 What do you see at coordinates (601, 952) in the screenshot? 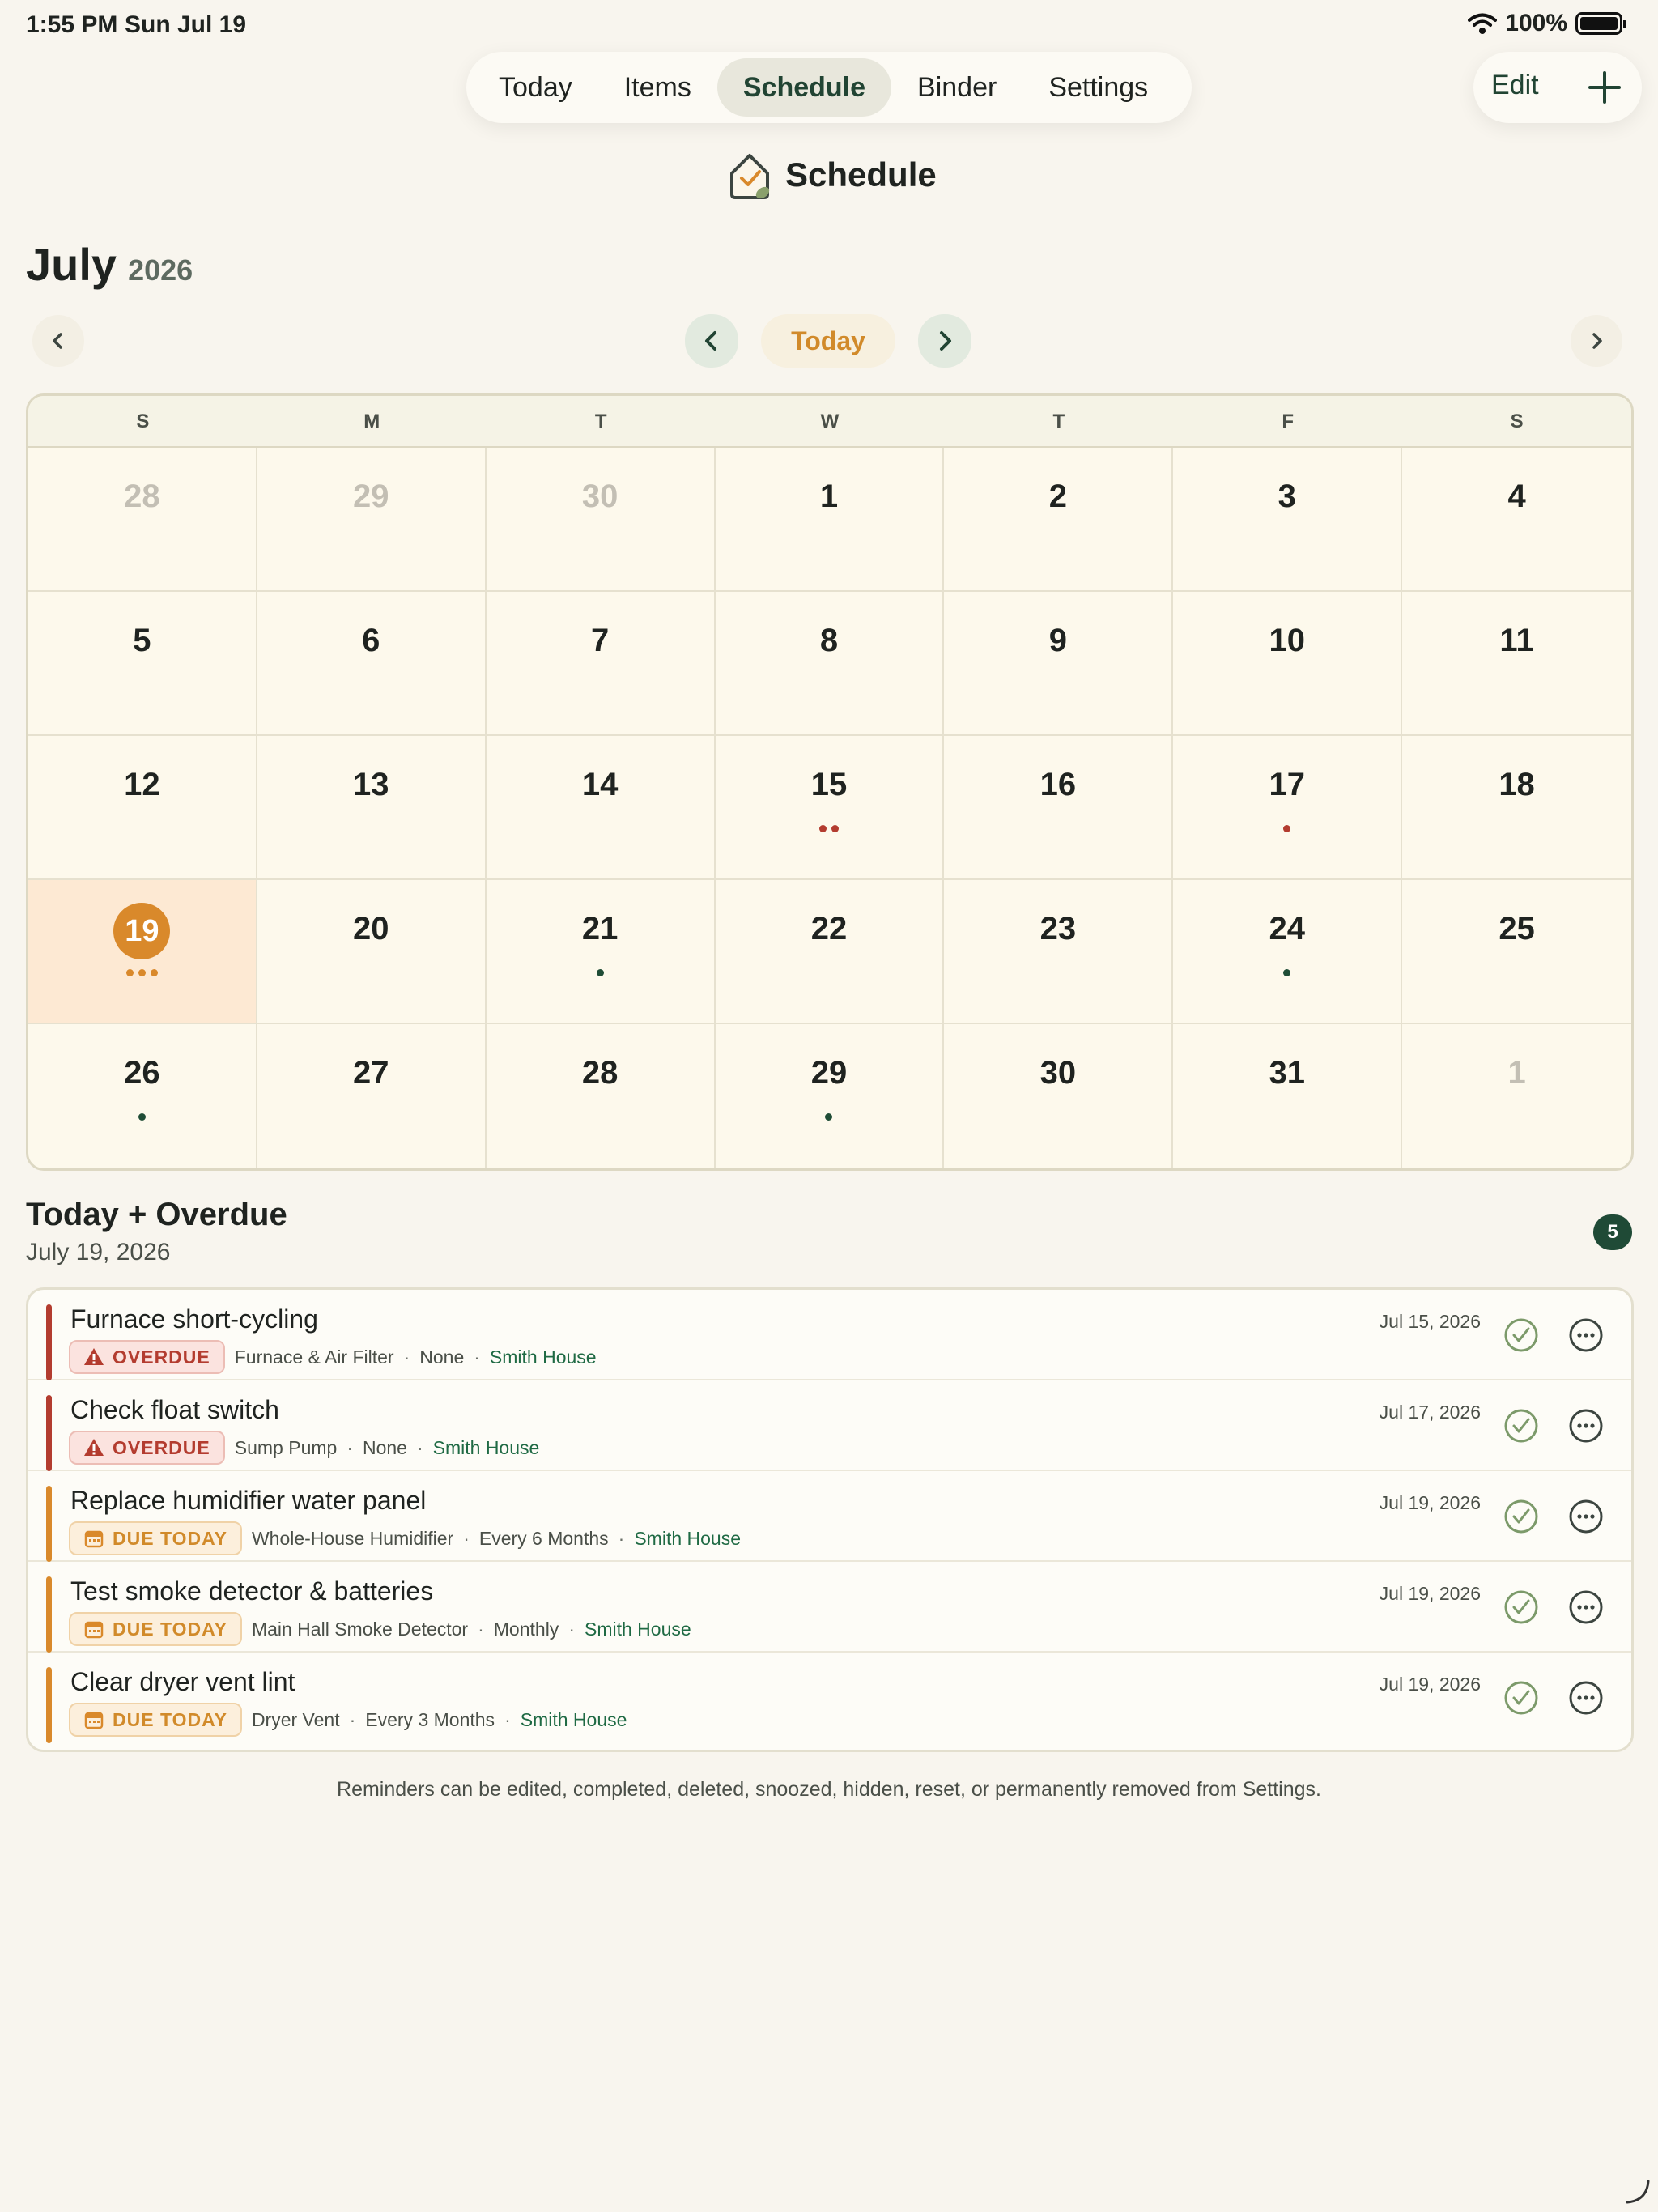
I see `calendar-day: 21` at bounding box center [601, 952].